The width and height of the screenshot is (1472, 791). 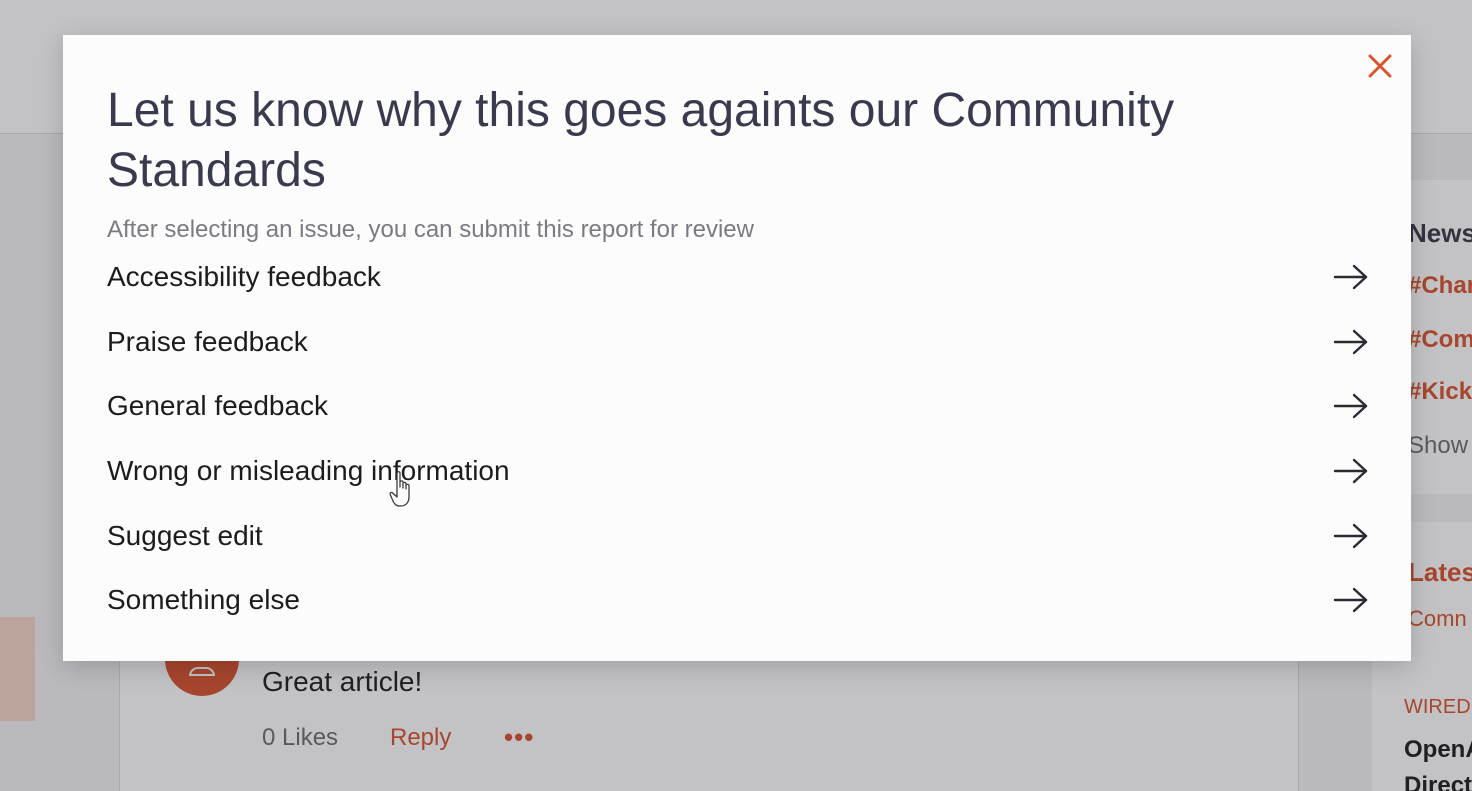 I want to click on option-label: Suggest edit, so click(x=185, y=535).